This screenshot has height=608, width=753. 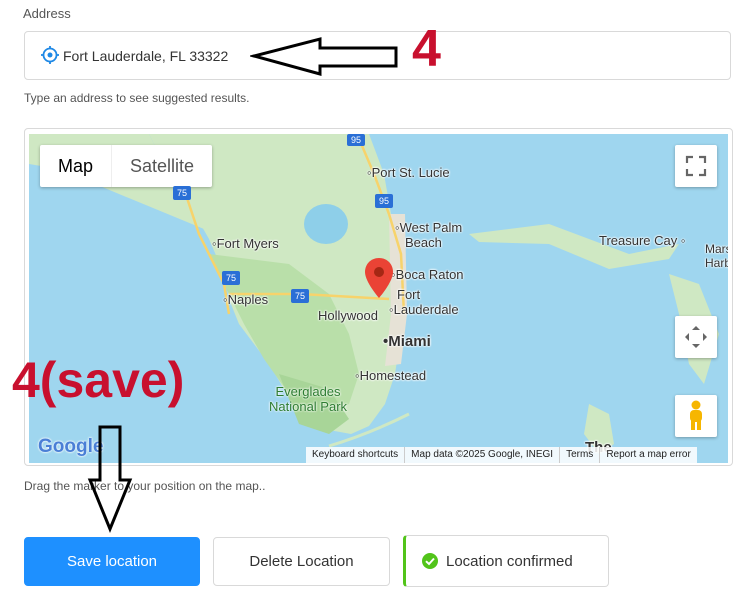 What do you see at coordinates (430, 561) in the screenshot?
I see `check-circle-icon` at bounding box center [430, 561].